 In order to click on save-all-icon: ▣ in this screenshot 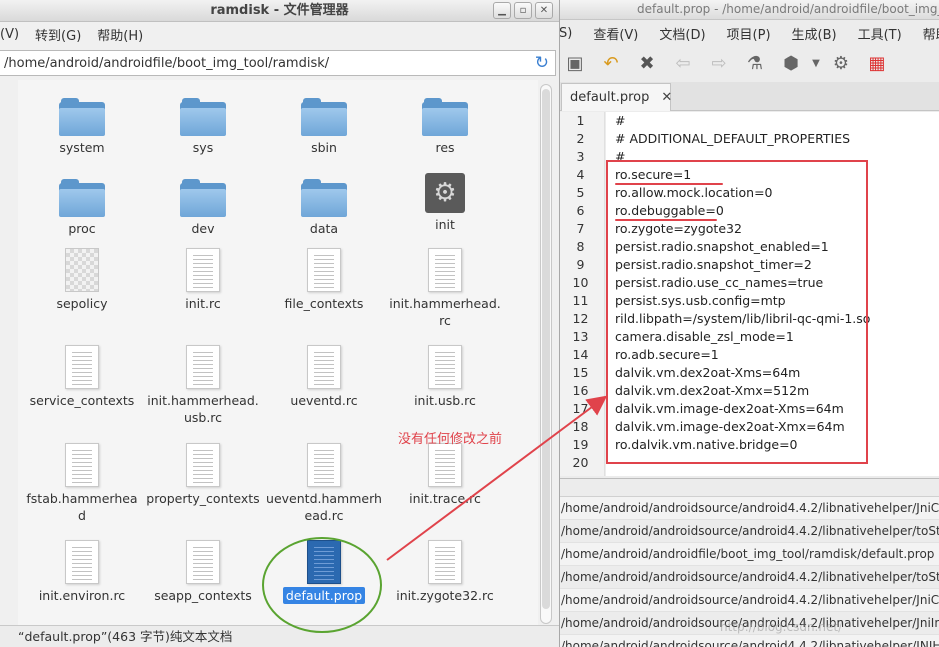, I will do `click(575, 63)`.